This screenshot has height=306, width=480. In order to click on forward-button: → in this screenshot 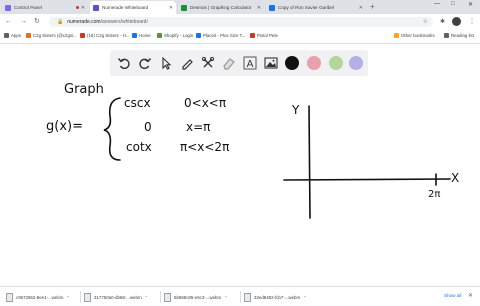, I will do `click(23, 21)`.